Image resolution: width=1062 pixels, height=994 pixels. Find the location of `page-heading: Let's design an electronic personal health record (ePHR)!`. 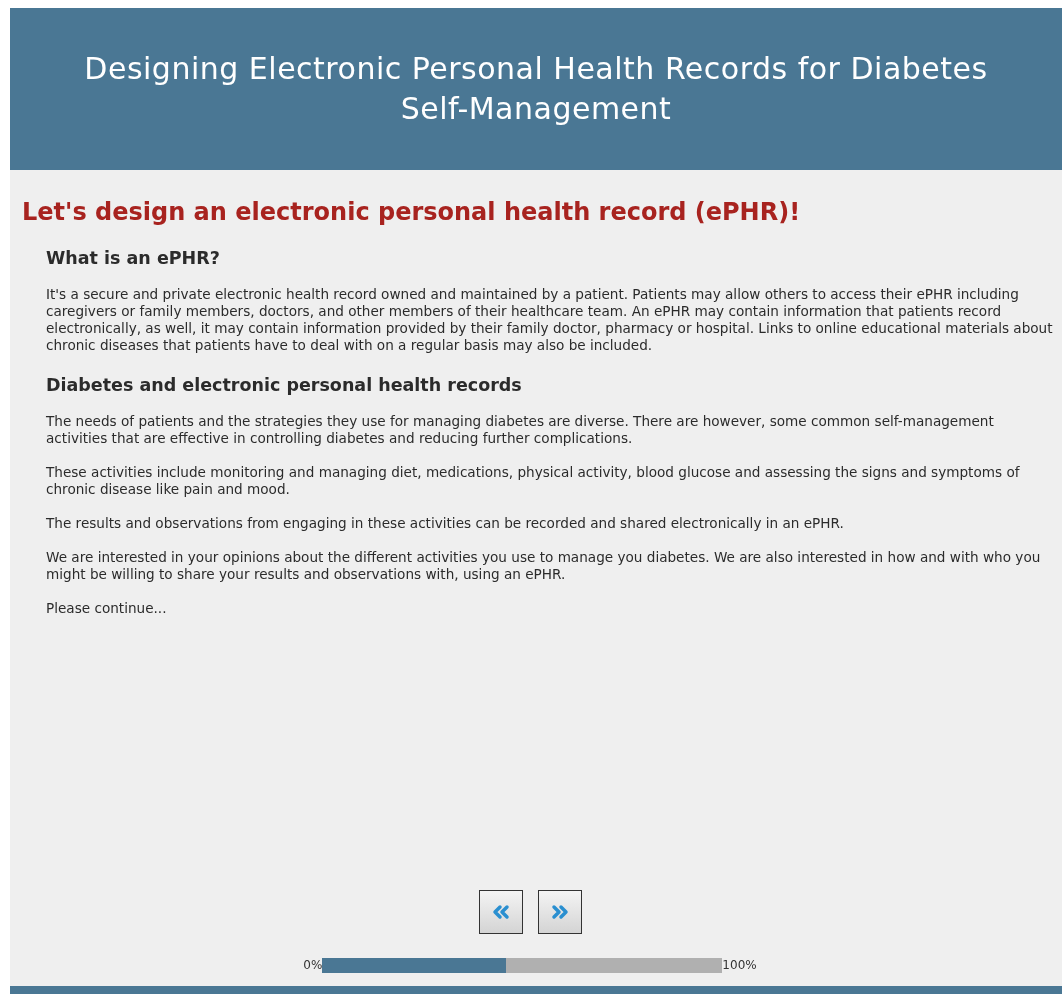

page-heading: Let's design an electronic personal health record (ePHR)! is located at coordinates (412, 212).